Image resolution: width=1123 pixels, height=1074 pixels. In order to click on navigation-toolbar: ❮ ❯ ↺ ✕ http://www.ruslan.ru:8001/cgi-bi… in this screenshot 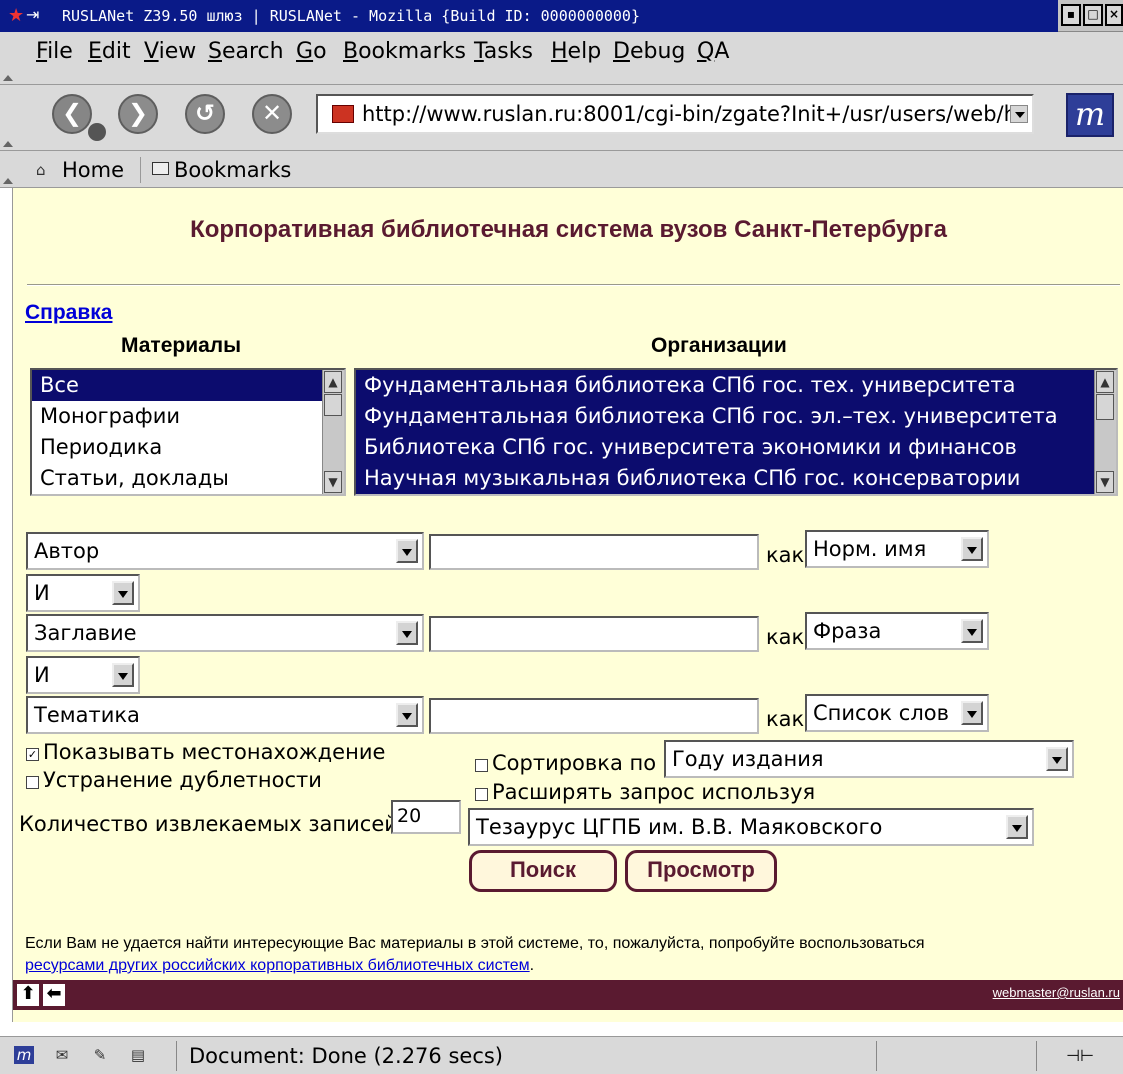, I will do `click(561, 118)`.